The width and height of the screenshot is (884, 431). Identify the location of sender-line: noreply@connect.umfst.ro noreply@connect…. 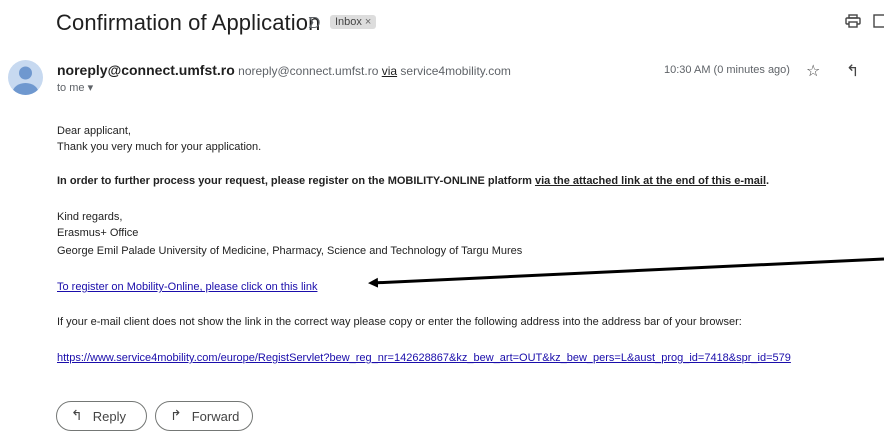
(284, 70).